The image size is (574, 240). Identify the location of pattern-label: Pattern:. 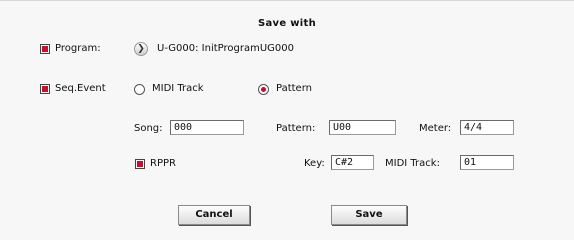
(296, 128).